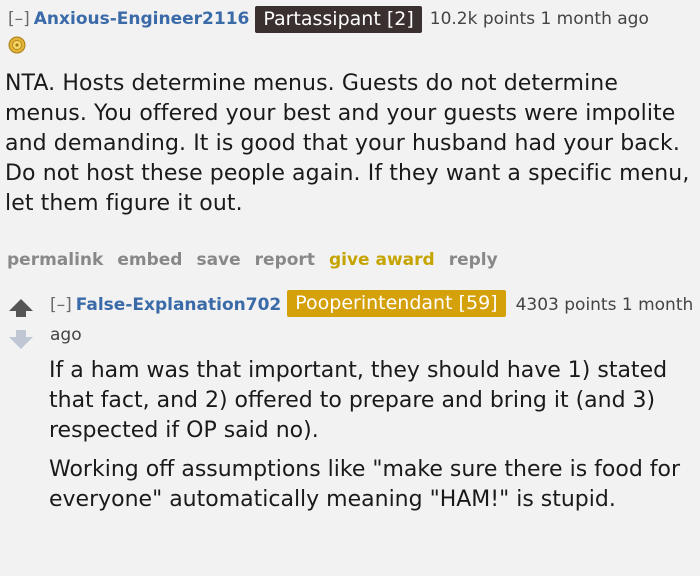 This screenshot has height=576, width=700. Describe the element at coordinates (142, 19) in the screenshot. I see `author-link: Anxious-Engineer2116` at that location.